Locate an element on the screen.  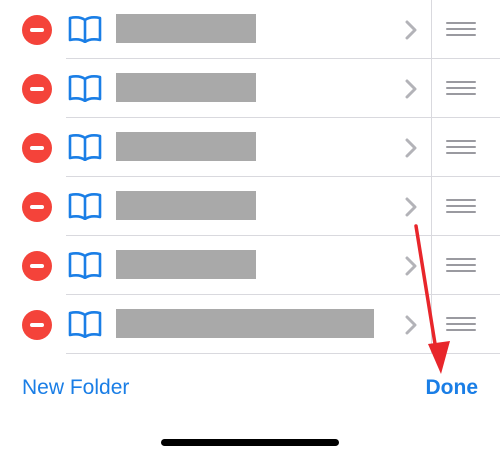
done-button: Done is located at coordinates (452, 388).